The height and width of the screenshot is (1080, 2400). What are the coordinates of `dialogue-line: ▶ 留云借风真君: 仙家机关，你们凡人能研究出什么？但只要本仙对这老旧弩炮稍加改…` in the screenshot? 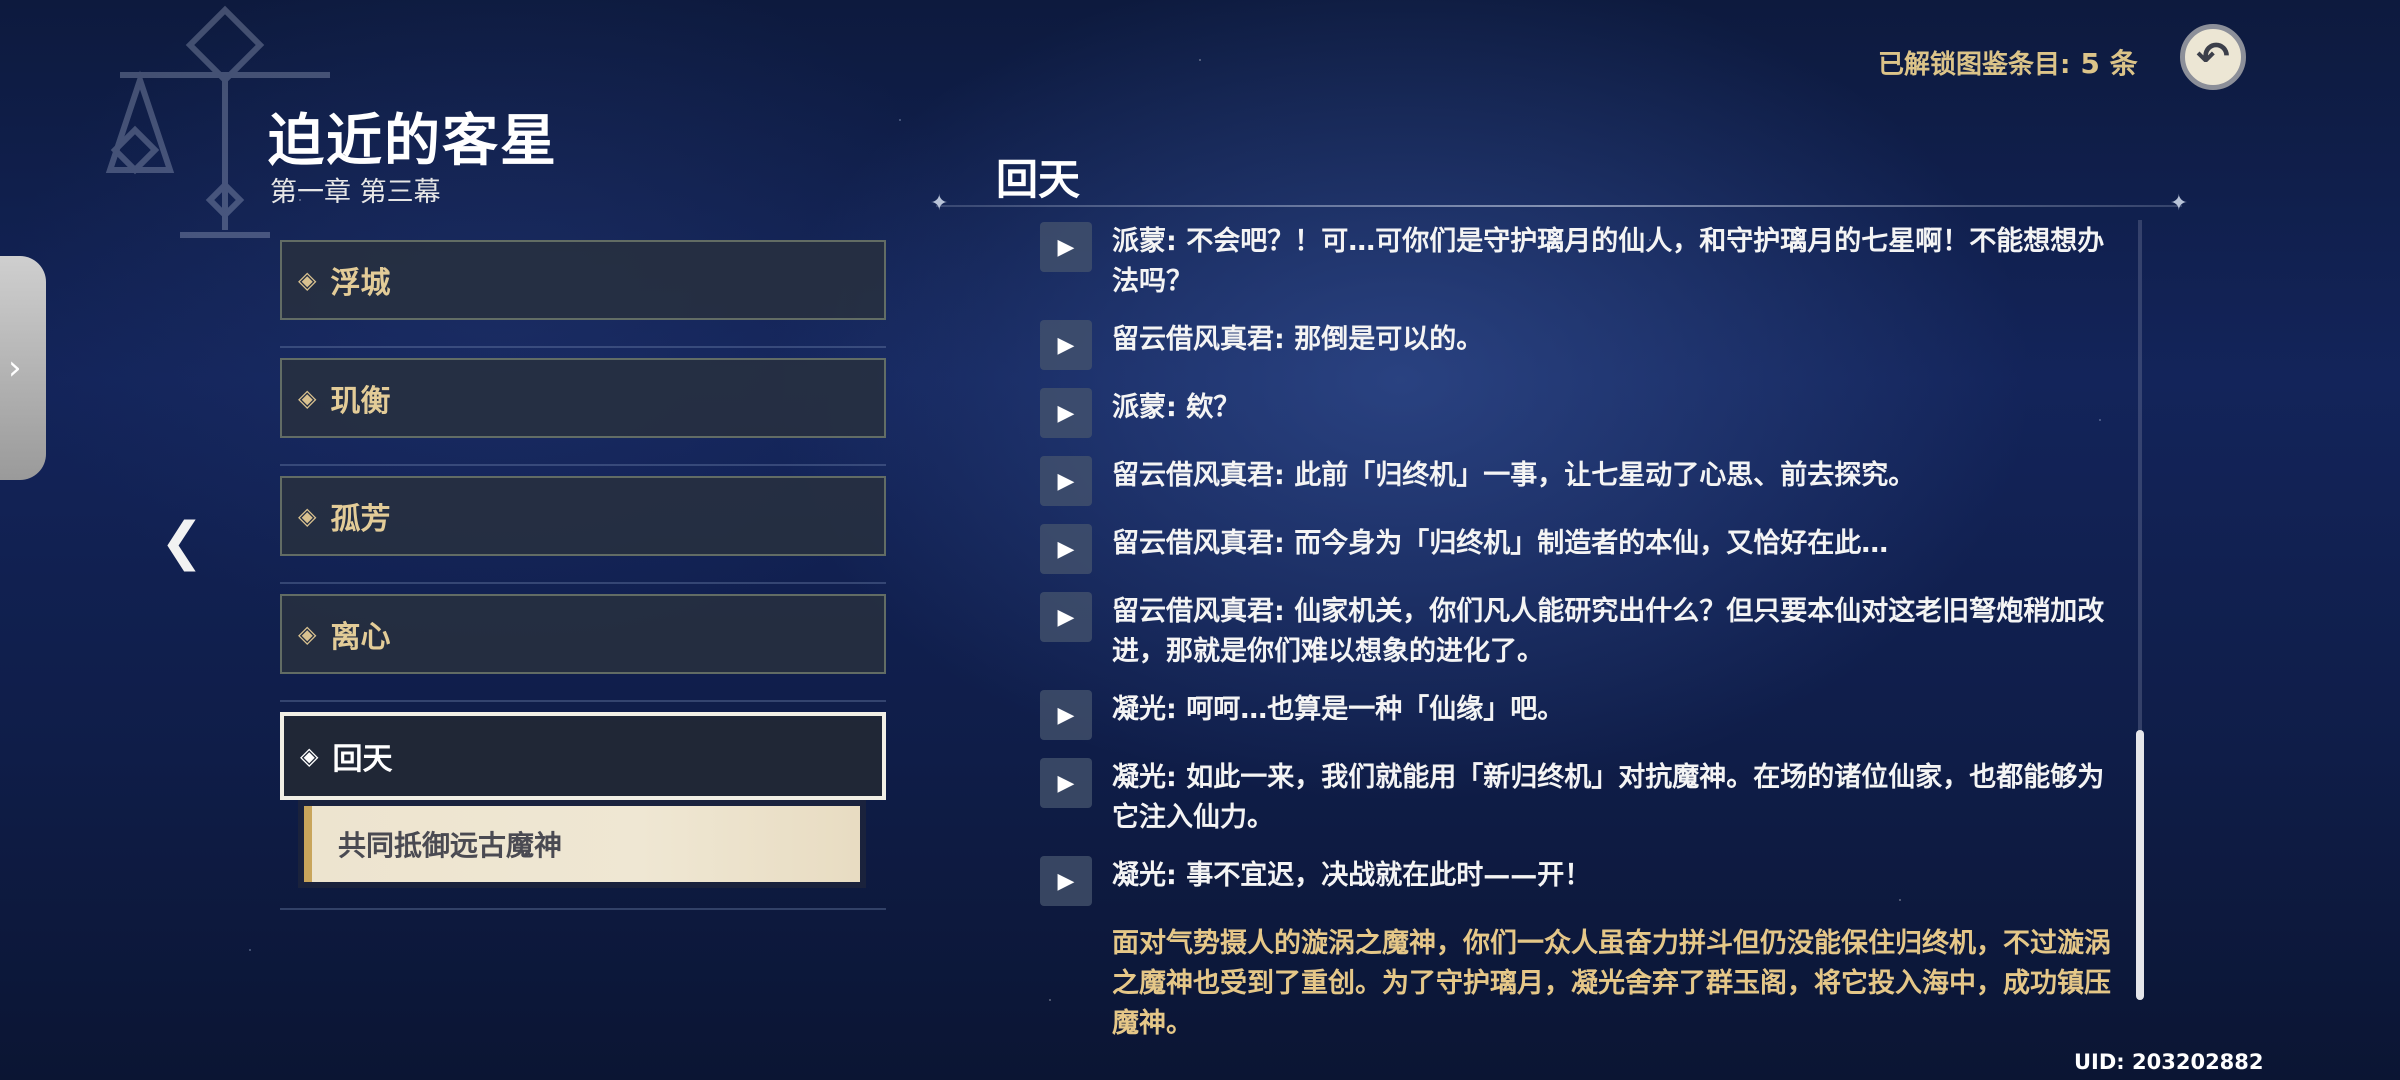 It's located at (1585, 632).